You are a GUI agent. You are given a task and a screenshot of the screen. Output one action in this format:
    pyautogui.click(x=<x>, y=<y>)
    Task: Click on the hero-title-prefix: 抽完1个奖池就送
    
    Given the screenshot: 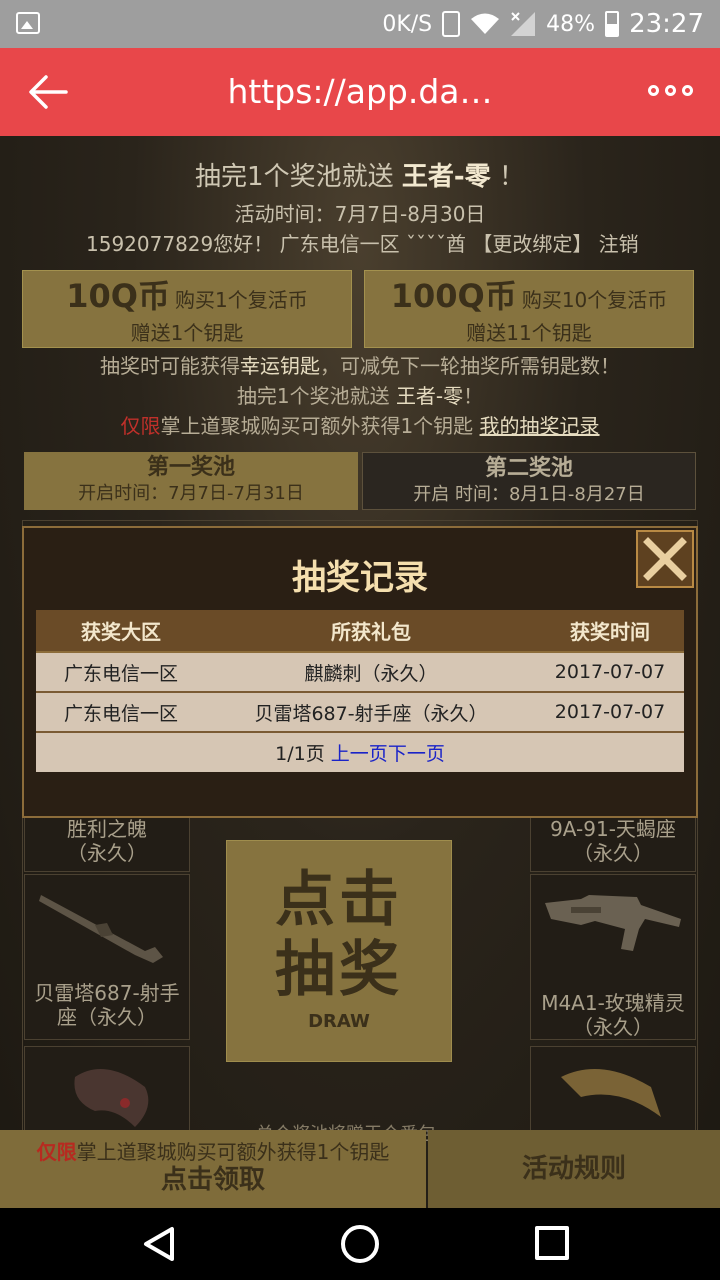 What is the action you would take?
    pyautogui.click(x=294, y=177)
    